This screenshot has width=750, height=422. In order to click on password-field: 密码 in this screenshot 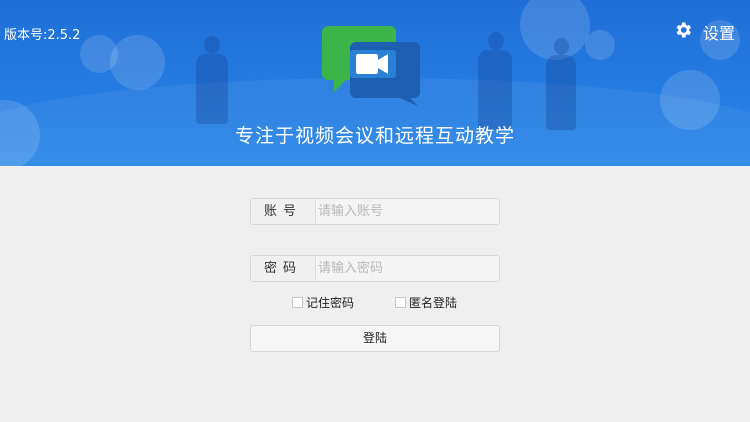, I will do `click(375, 268)`.